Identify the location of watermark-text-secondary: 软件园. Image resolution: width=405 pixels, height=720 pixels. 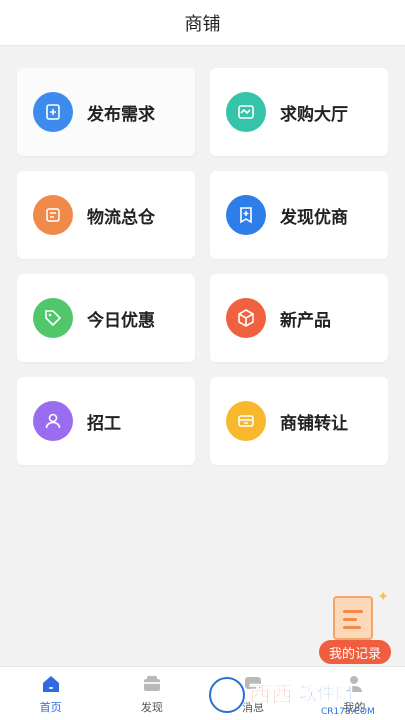
(326, 694).